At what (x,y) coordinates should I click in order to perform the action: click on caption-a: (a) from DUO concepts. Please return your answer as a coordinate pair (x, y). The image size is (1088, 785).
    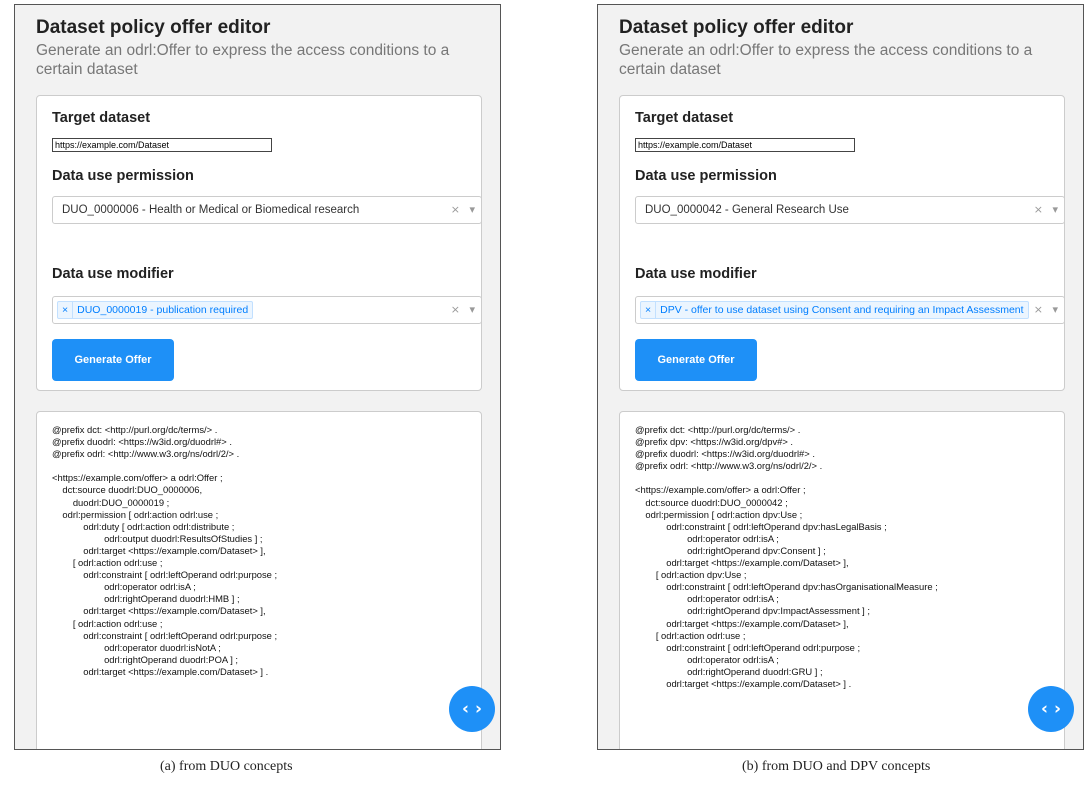
    Looking at the image, I should click on (226, 766).